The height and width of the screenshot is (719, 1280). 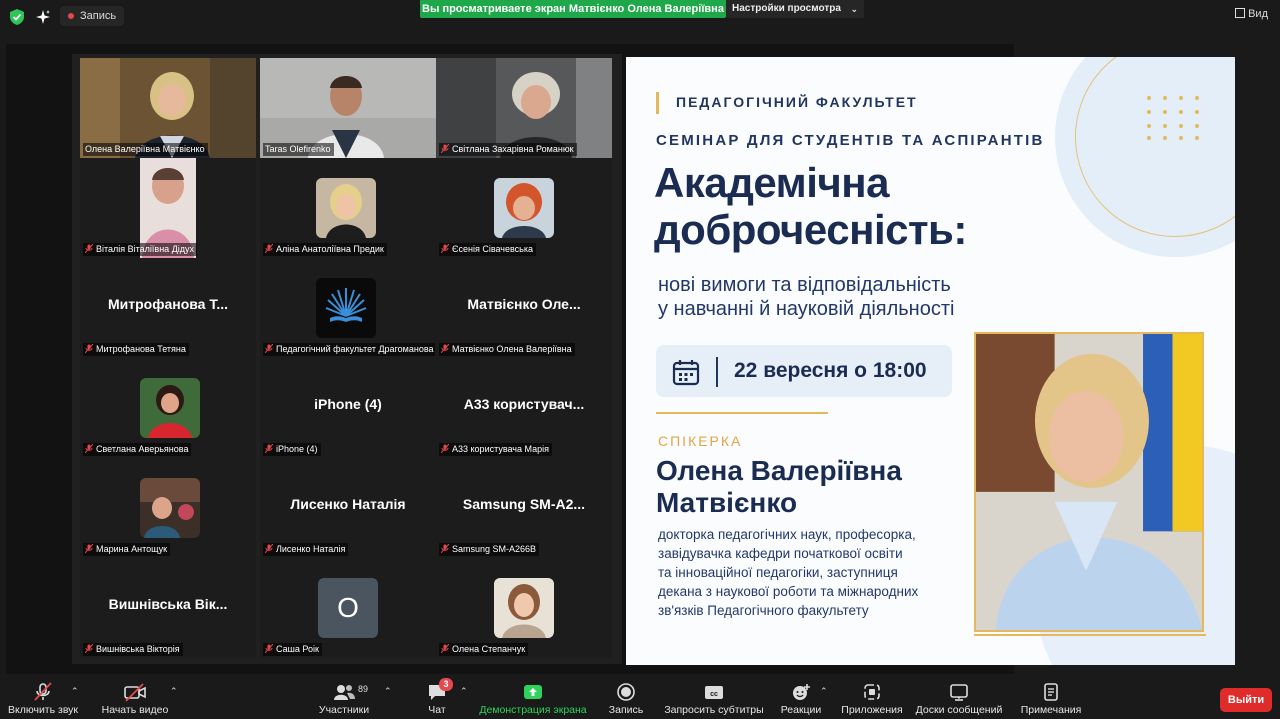 What do you see at coordinates (1246, 700) in the screenshot?
I see `leave-button: Выйти` at bounding box center [1246, 700].